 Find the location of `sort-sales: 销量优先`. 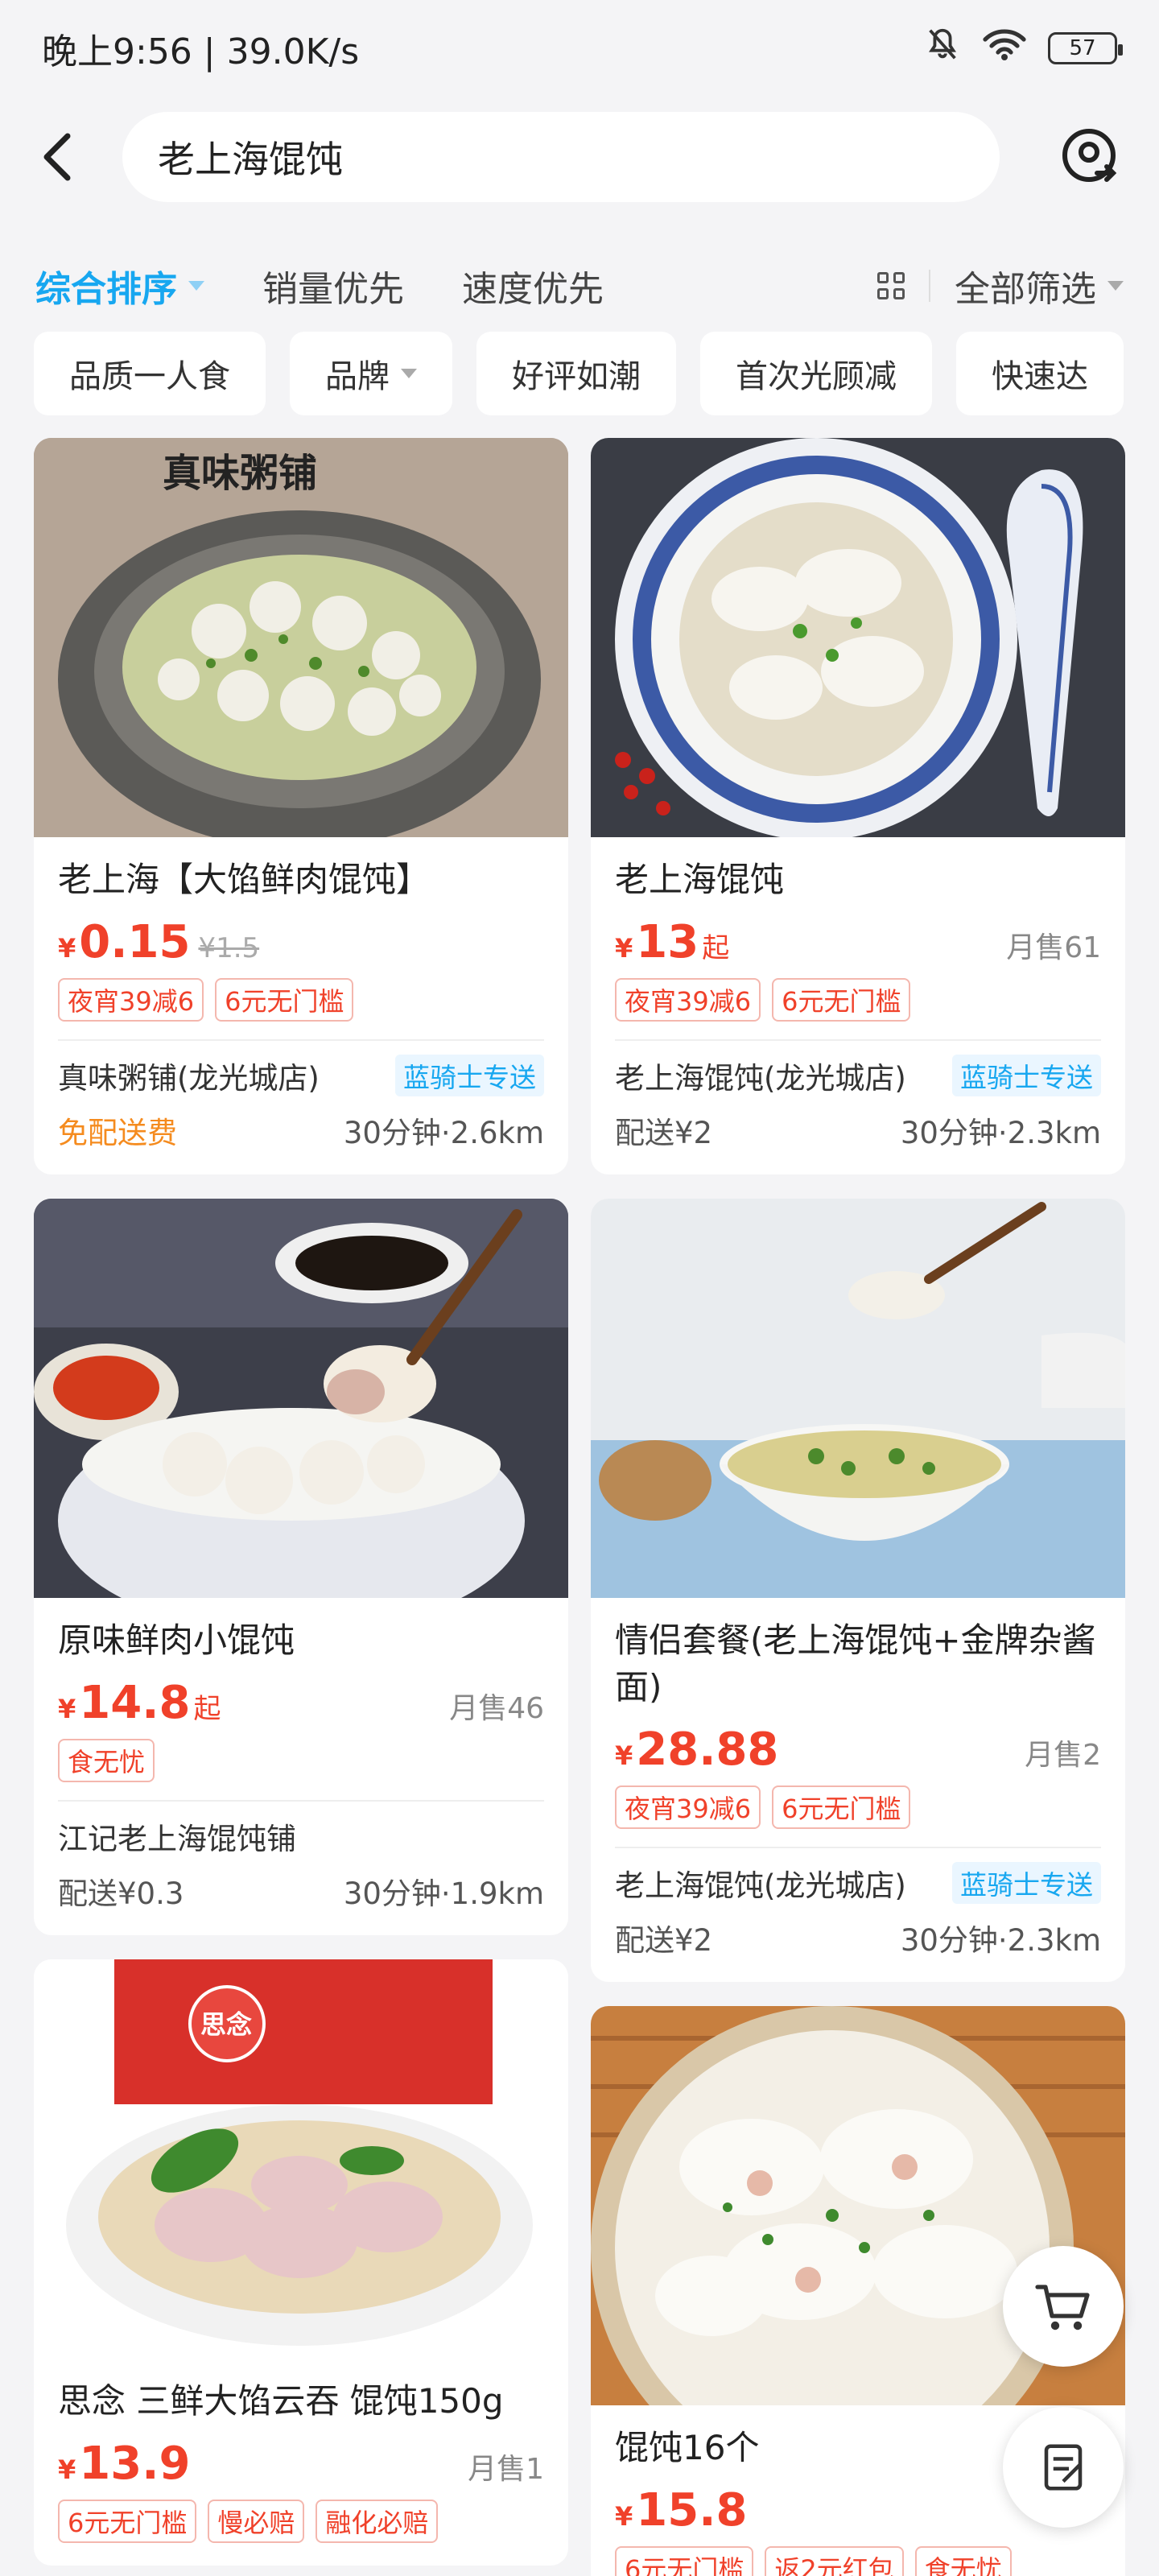

sort-sales: 销量优先 is located at coordinates (333, 286).